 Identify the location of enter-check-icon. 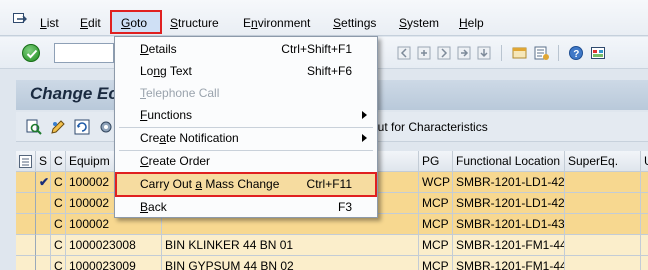
(31, 53).